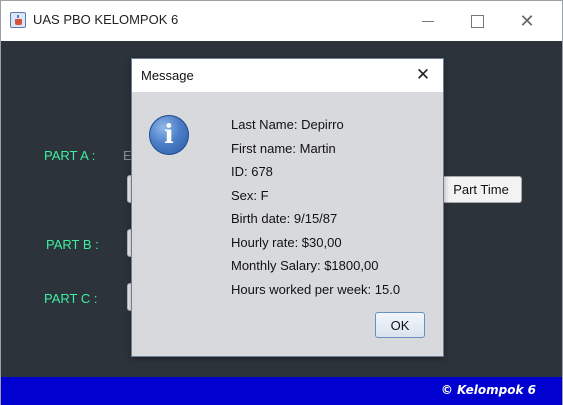 The width and height of the screenshot is (563, 405). What do you see at coordinates (281, 21) in the screenshot?
I see `title-bar: UAS PBO KELOMPOK 6 ✕` at bounding box center [281, 21].